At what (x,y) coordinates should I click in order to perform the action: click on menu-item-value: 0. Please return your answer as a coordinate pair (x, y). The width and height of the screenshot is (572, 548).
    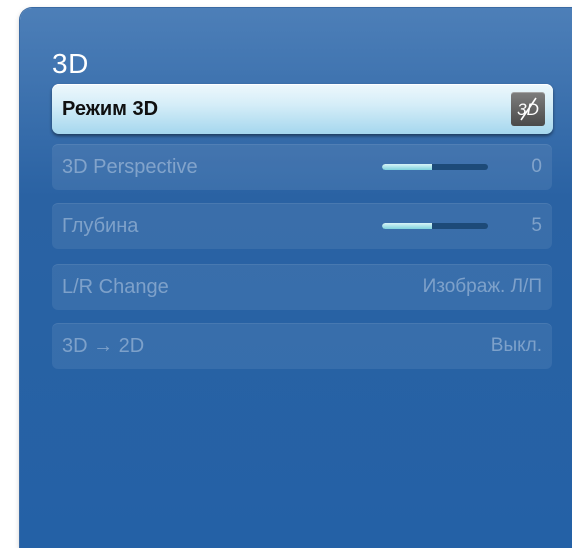
    Looking at the image, I should click on (536, 166).